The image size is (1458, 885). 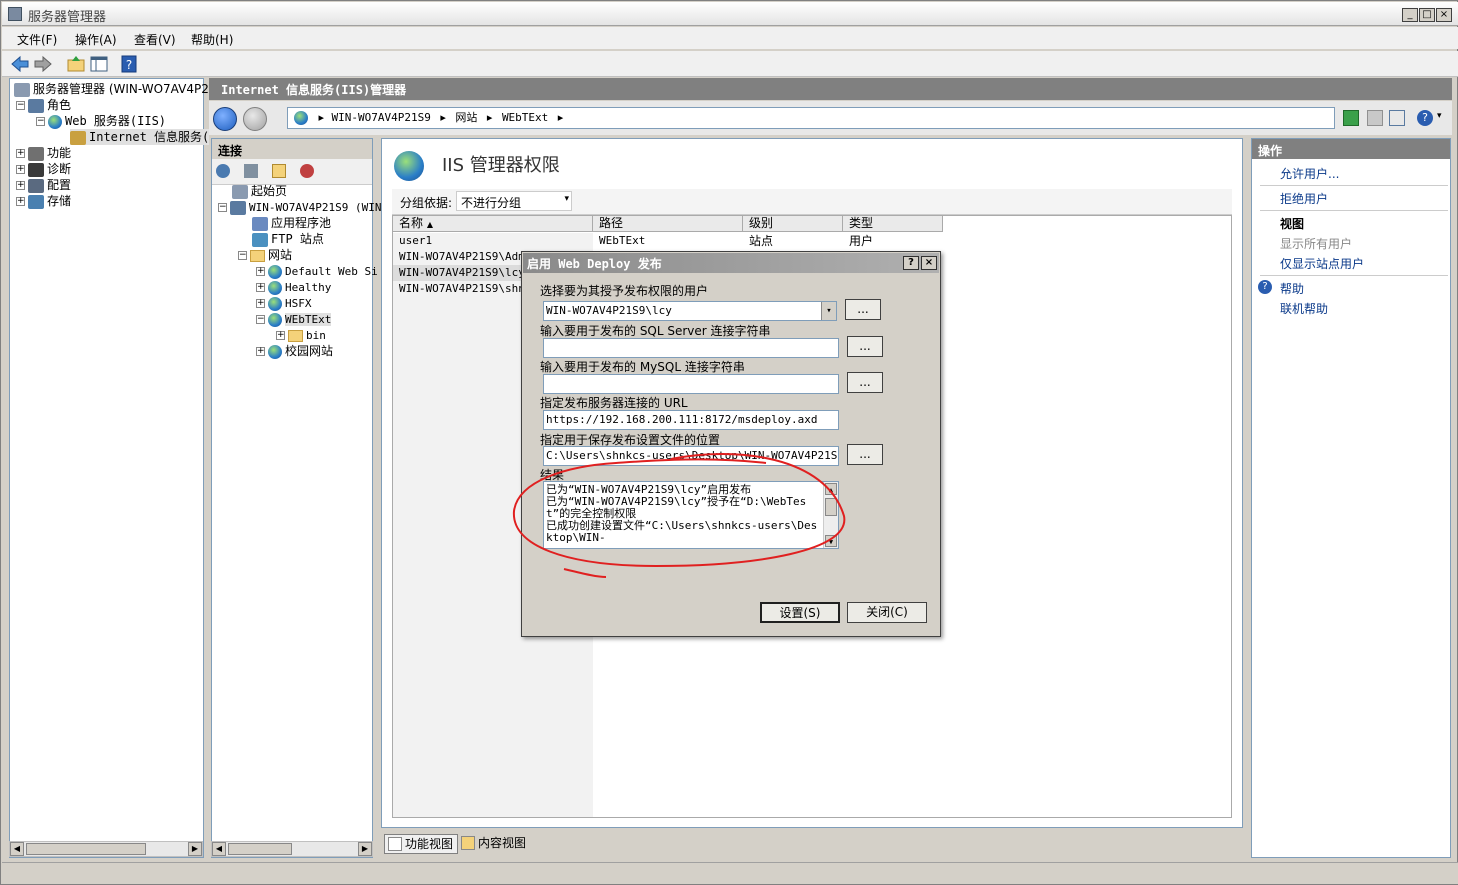 I want to click on col-header-level: 级别, so click(x=793, y=224).